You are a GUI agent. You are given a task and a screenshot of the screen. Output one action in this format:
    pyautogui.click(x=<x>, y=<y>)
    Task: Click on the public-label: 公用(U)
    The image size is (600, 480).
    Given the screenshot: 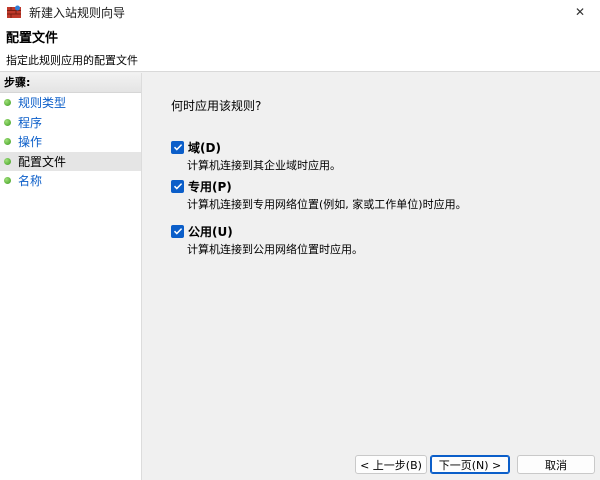 What is the action you would take?
    pyautogui.click(x=210, y=231)
    